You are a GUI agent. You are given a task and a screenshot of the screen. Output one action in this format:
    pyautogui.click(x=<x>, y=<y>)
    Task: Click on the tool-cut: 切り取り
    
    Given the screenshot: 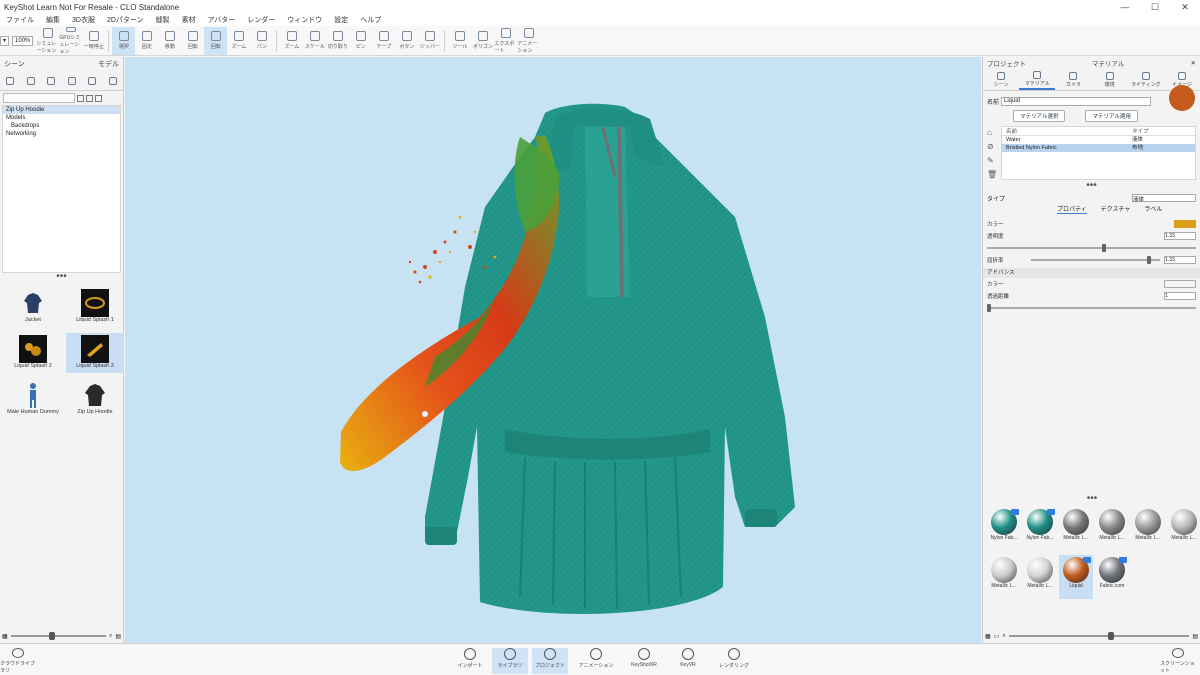 What is the action you would take?
    pyautogui.click(x=337, y=41)
    